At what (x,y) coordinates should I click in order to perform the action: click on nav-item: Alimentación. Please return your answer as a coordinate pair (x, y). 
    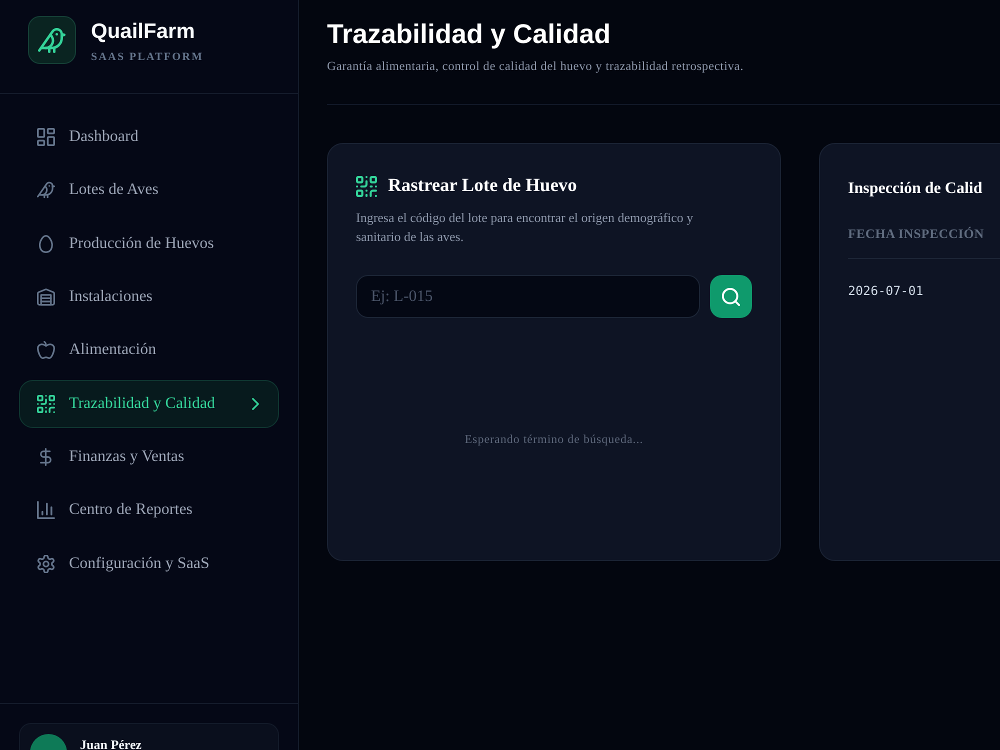
    Looking at the image, I should click on (149, 350).